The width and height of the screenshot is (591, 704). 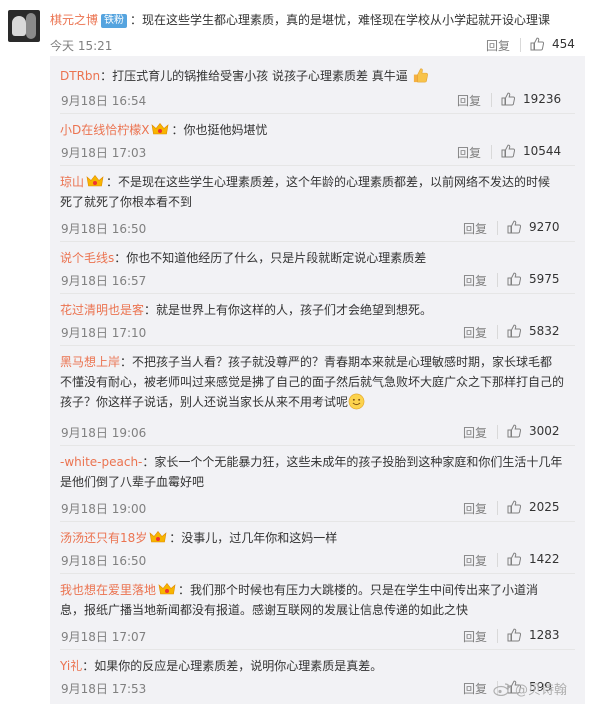 I want to click on reply-text: Yi礼：如果你的反应是心理素质差，说明你心理素质是真差。, so click(x=317, y=666).